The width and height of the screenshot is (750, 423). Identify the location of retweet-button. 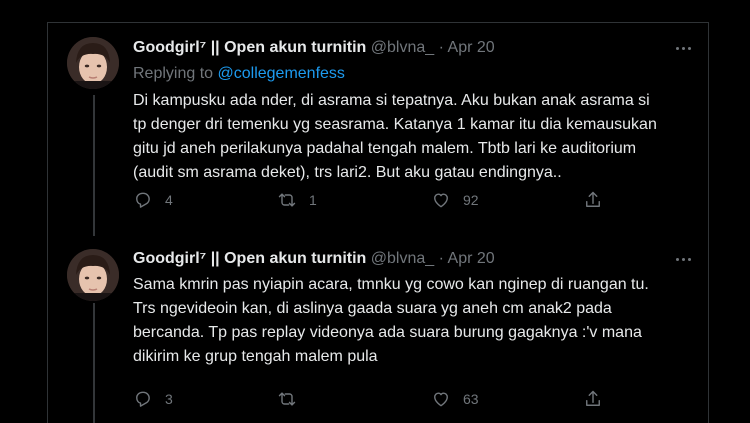
(293, 399).